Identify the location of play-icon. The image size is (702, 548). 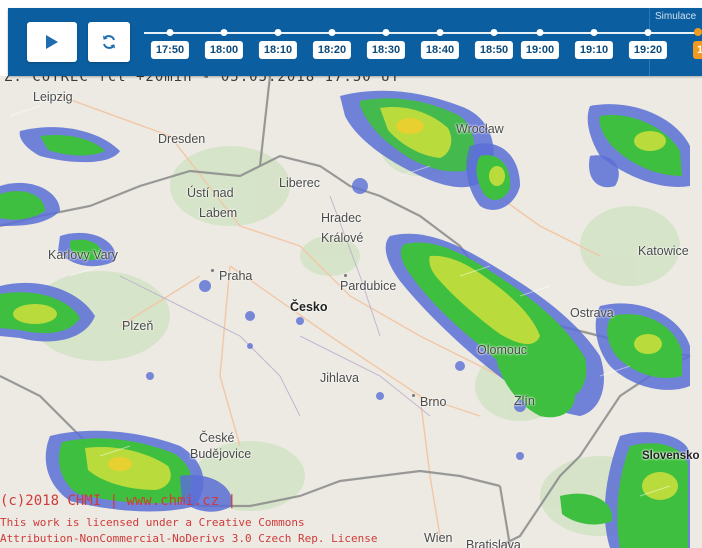
(52, 42).